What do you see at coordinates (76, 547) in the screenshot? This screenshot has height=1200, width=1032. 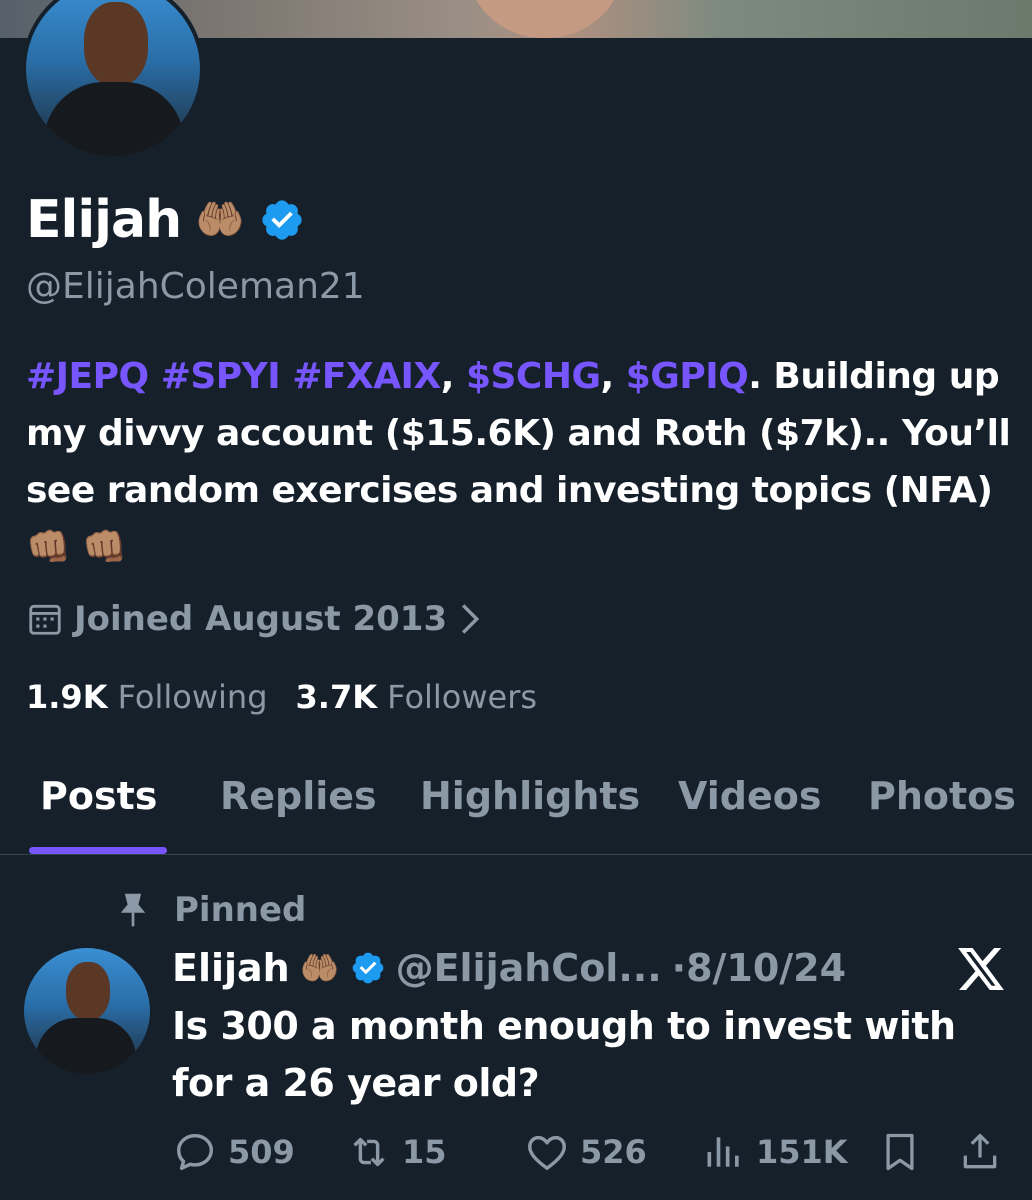 I see `bio-emoji: 👊🏽 👊🏽` at bounding box center [76, 547].